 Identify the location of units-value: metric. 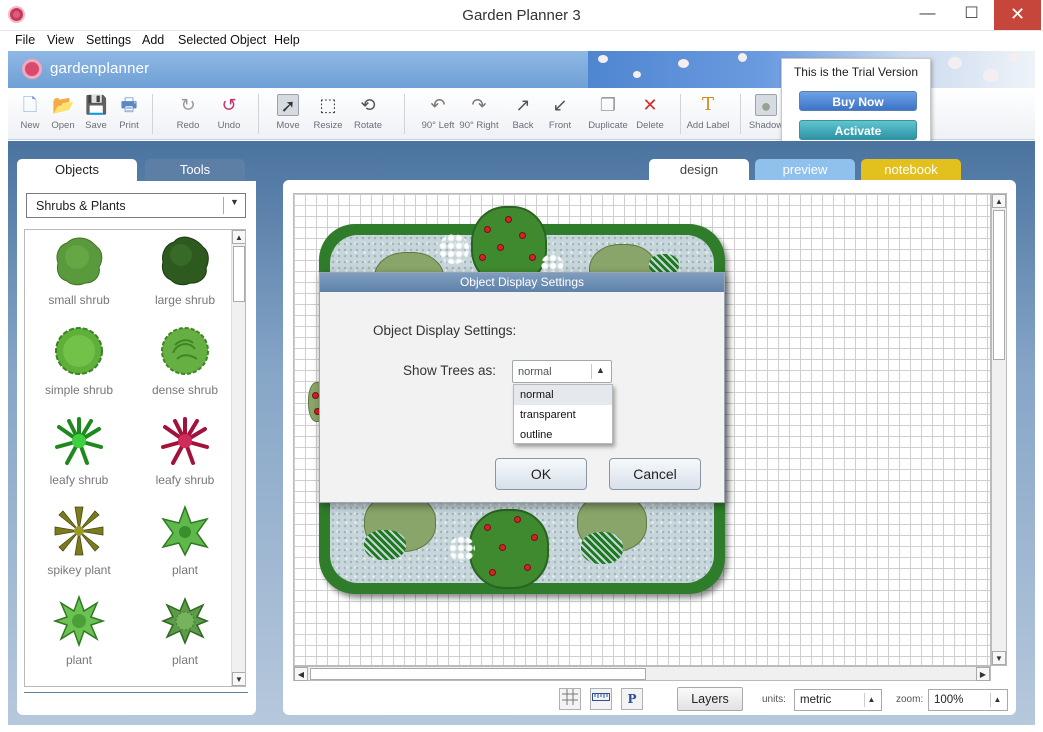
(816, 700).